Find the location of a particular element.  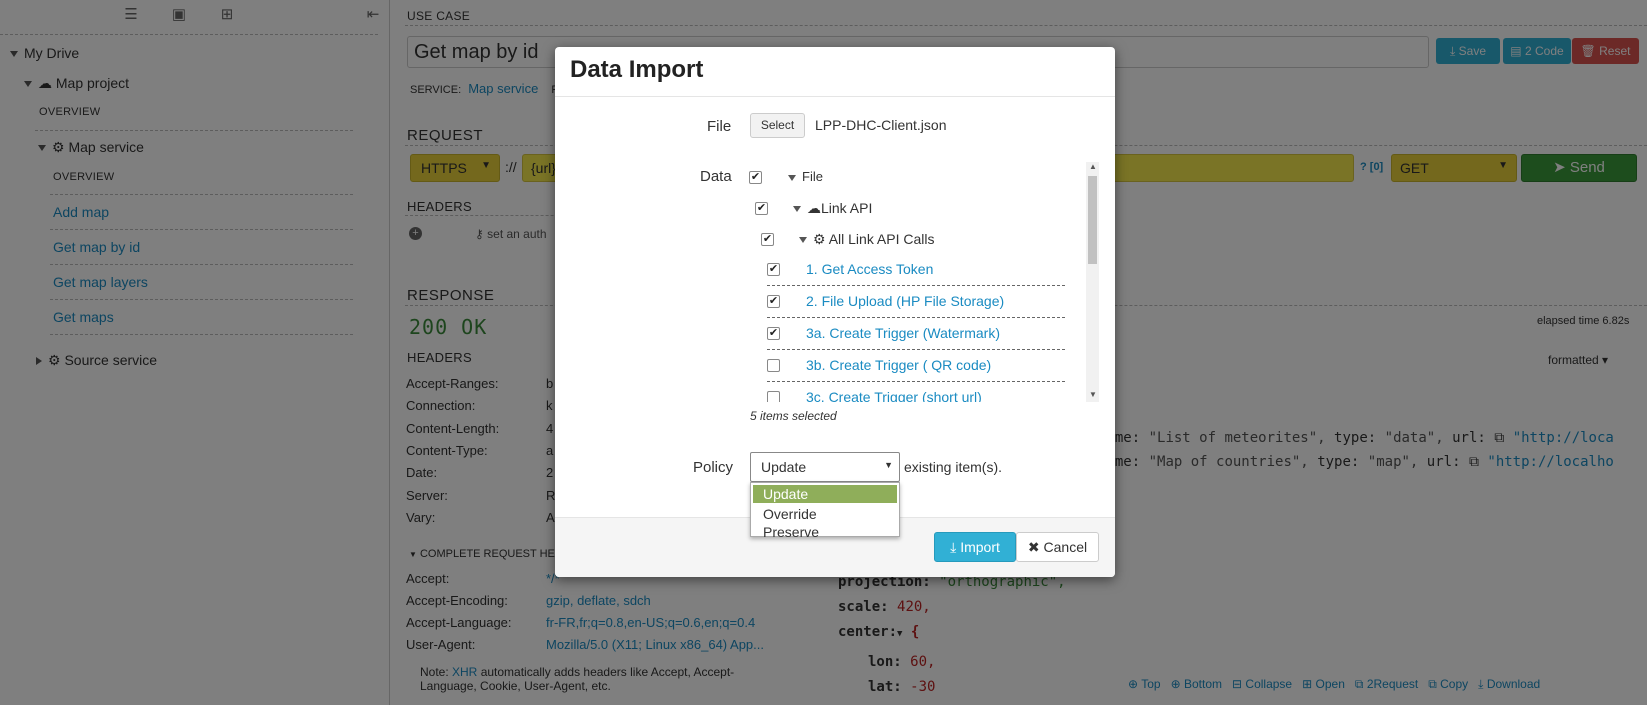

tree-all-calls: ⚙ All Link API Calls is located at coordinates (867, 239).